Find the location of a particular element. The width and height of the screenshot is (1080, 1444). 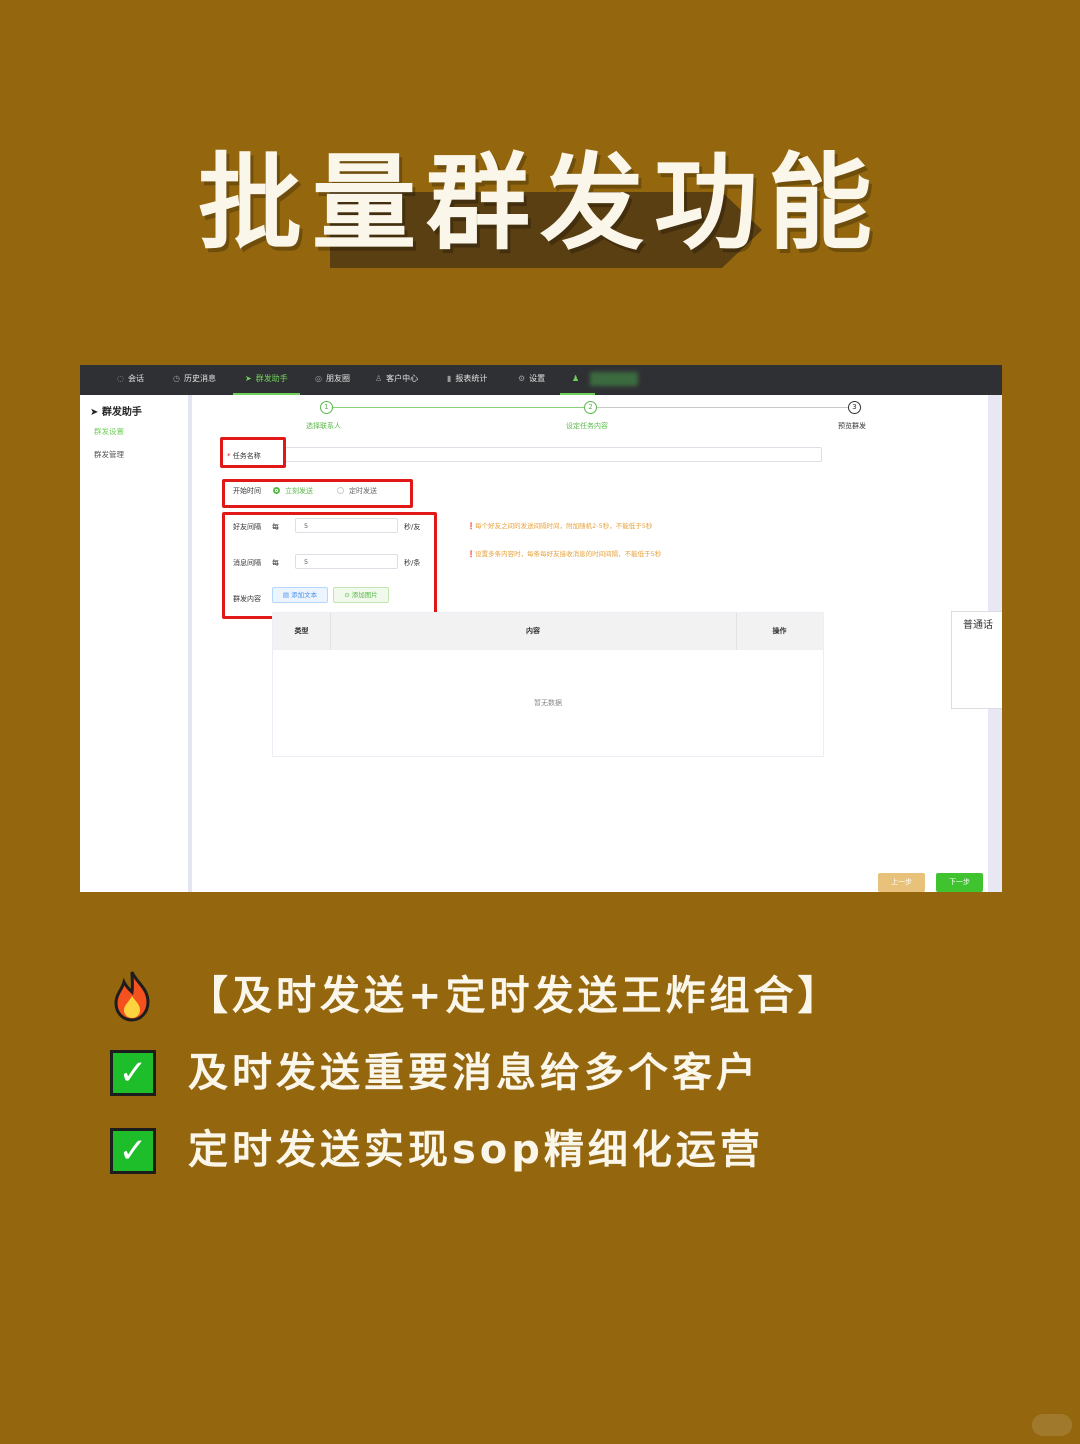

nav-item-settings: ⚙ 设置 is located at coordinates (531, 380).